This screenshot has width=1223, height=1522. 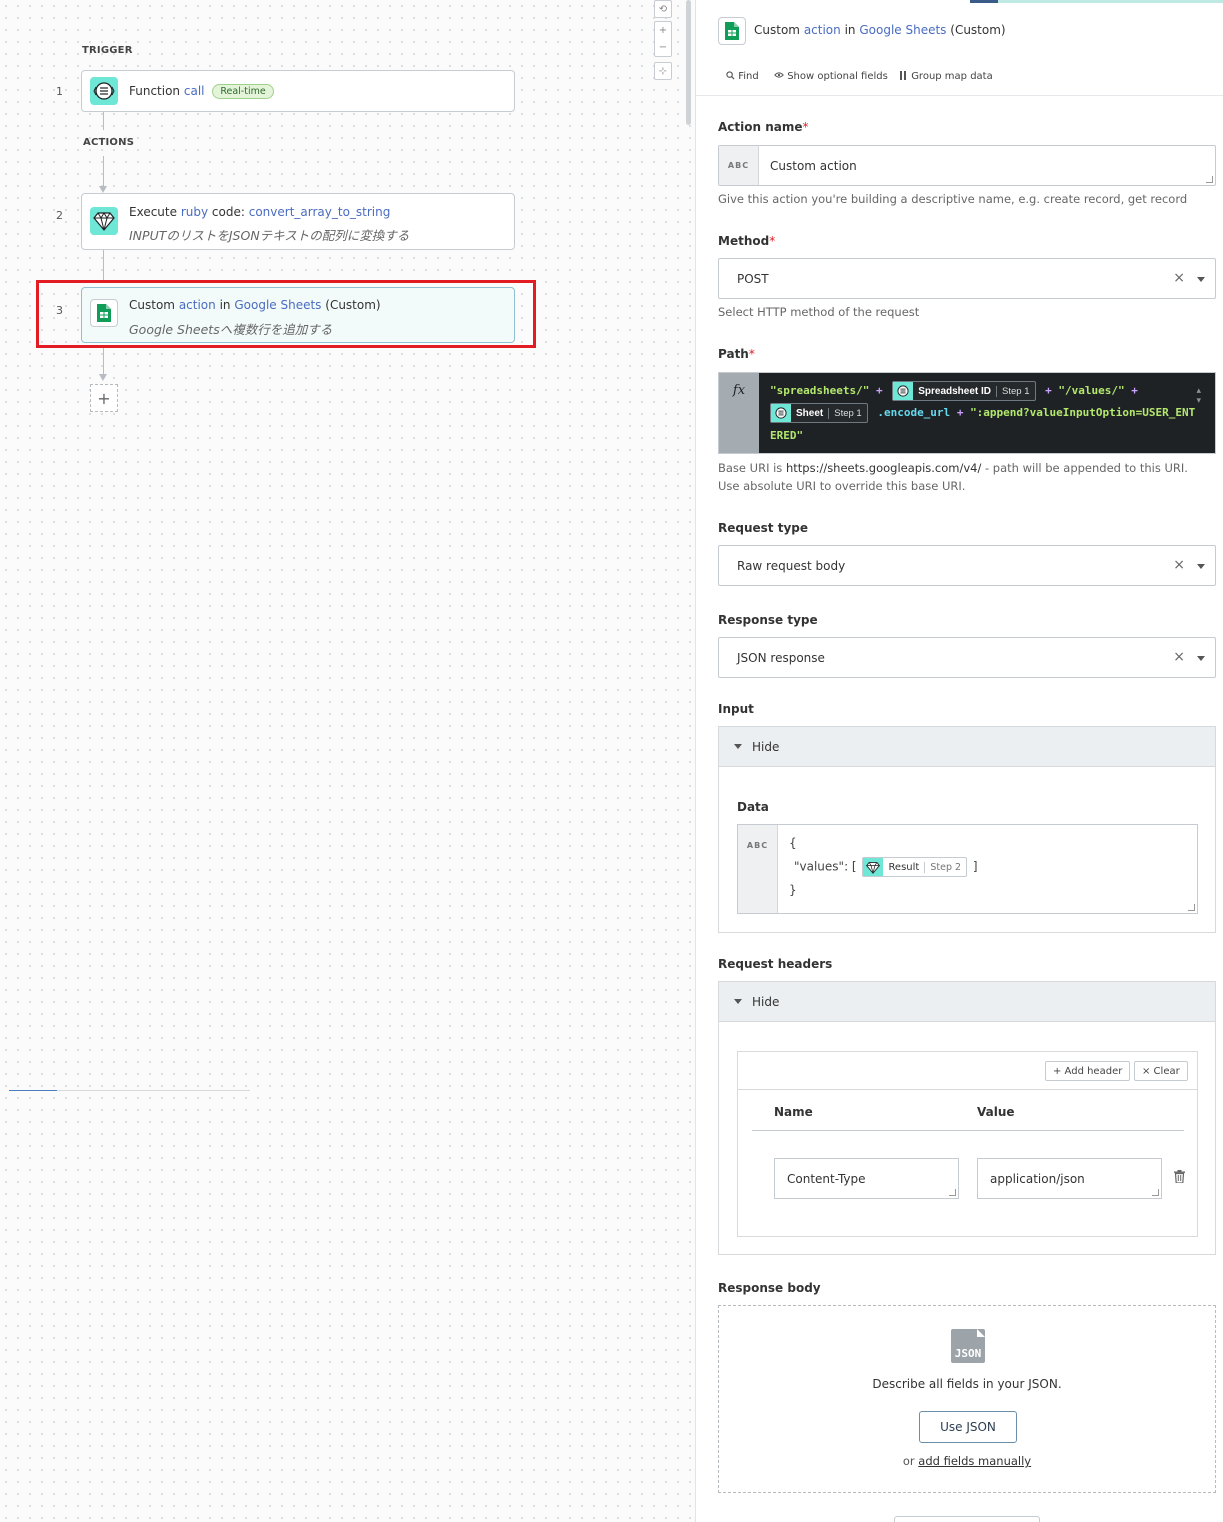 What do you see at coordinates (967, 1002) in the screenshot?
I see `request-headers-toggle: Hide` at bounding box center [967, 1002].